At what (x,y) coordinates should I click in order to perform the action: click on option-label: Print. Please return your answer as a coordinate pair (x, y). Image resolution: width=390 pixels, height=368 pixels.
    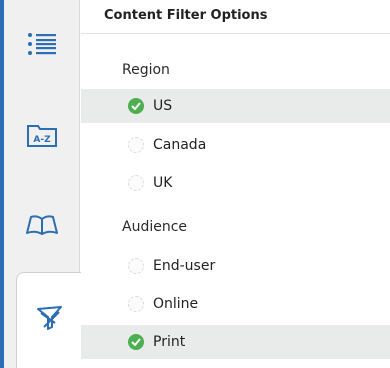
    Looking at the image, I should click on (169, 342).